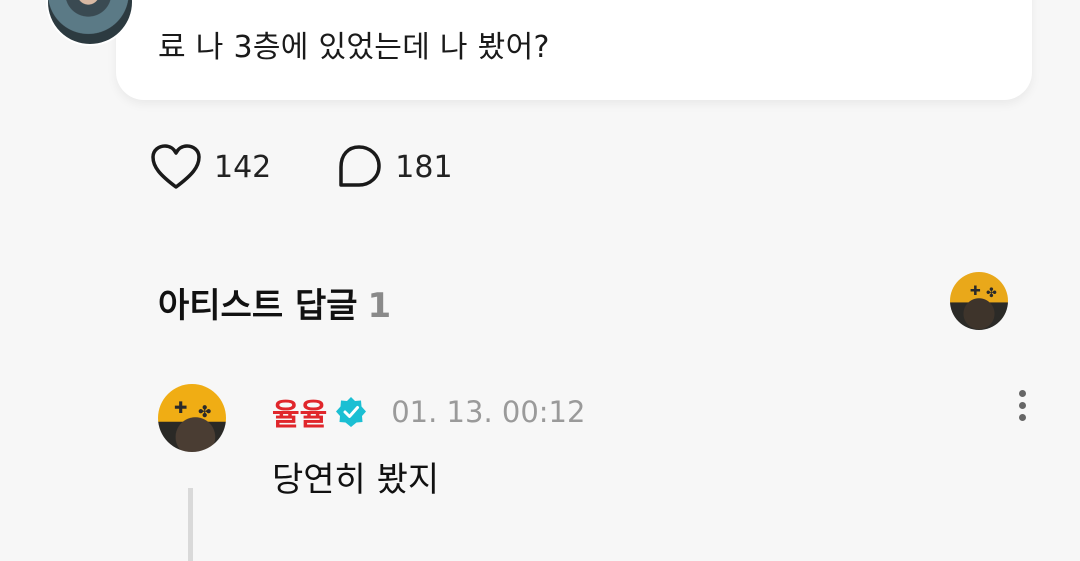 Image resolution: width=1080 pixels, height=561 pixels. Describe the element at coordinates (192, 418) in the screenshot. I see `reply-author-avatar: ✚ ✤` at that location.